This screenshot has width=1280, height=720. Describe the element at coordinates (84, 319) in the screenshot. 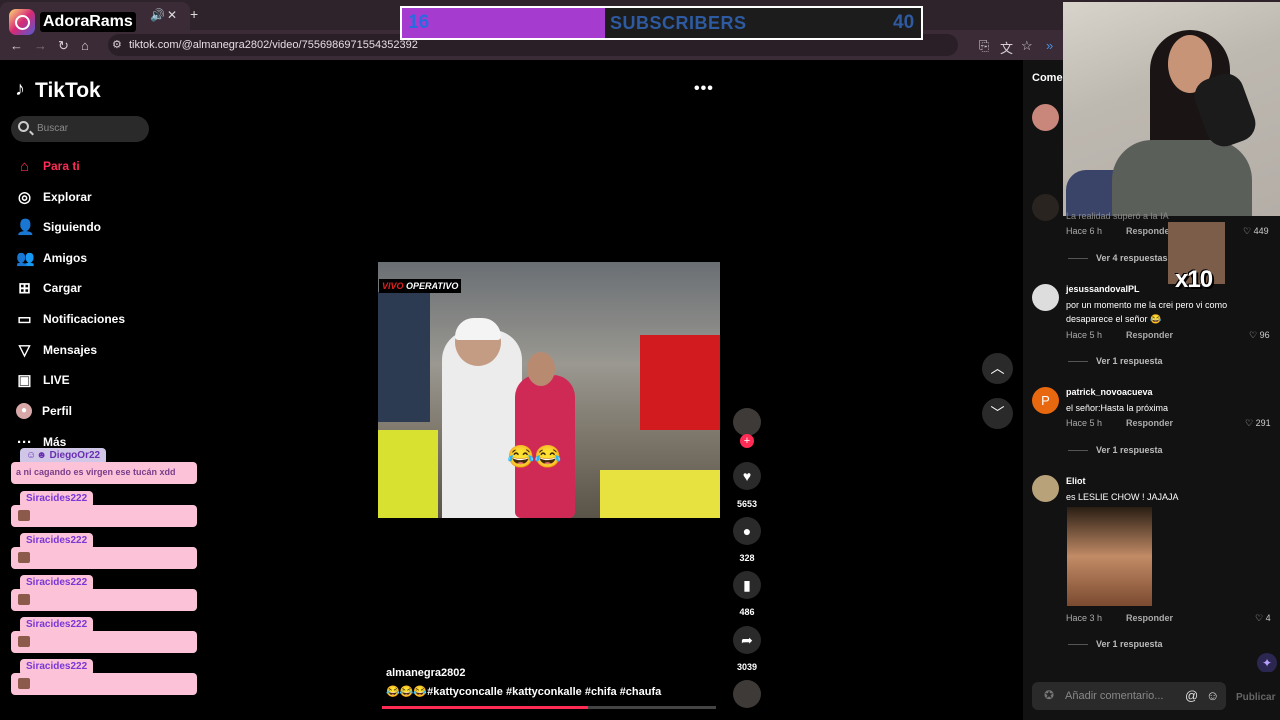

I see `nav-label: Notificaciones` at that location.